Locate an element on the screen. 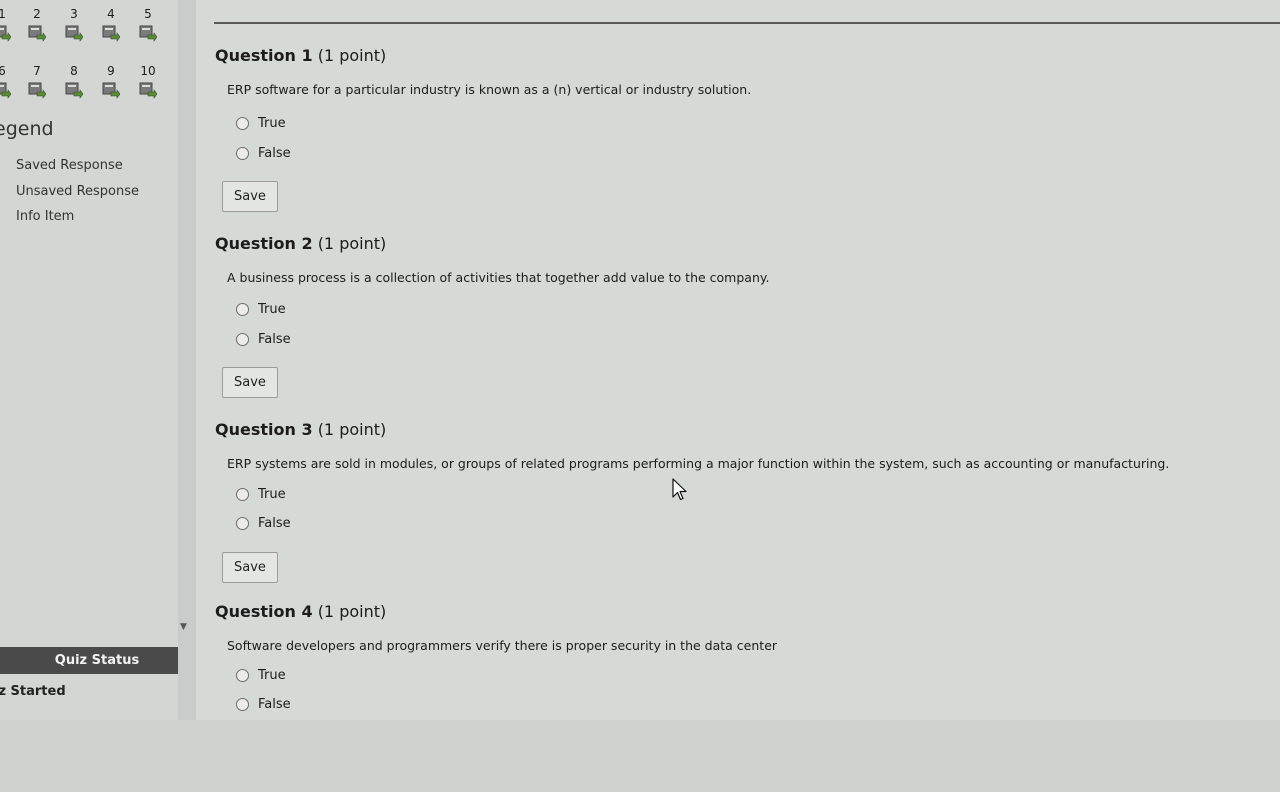 This screenshot has height=792, width=1280. question-nav-4: 4 is located at coordinates (111, 24).